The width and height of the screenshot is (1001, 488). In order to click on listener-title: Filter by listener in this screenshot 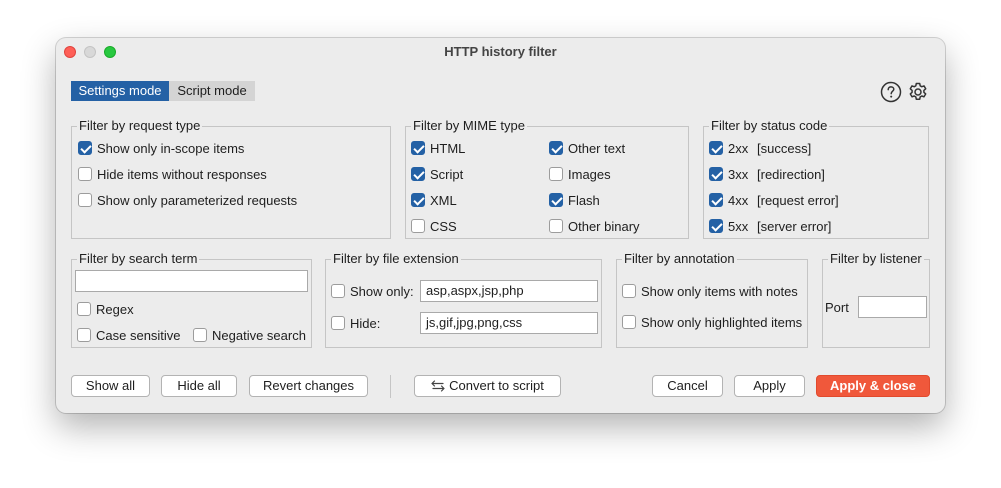, I will do `click(876, 259)`.